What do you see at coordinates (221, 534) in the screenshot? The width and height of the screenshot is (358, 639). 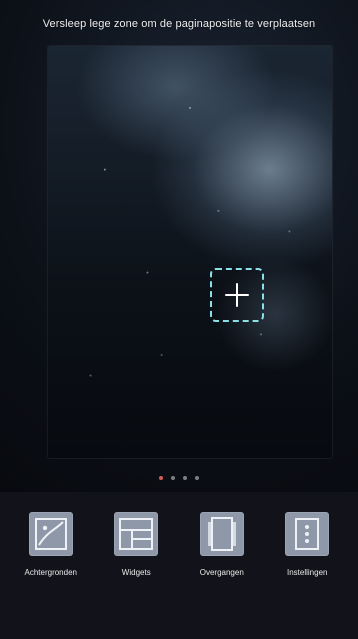 I see `transitions-icon` at bounding box center [221, 534].